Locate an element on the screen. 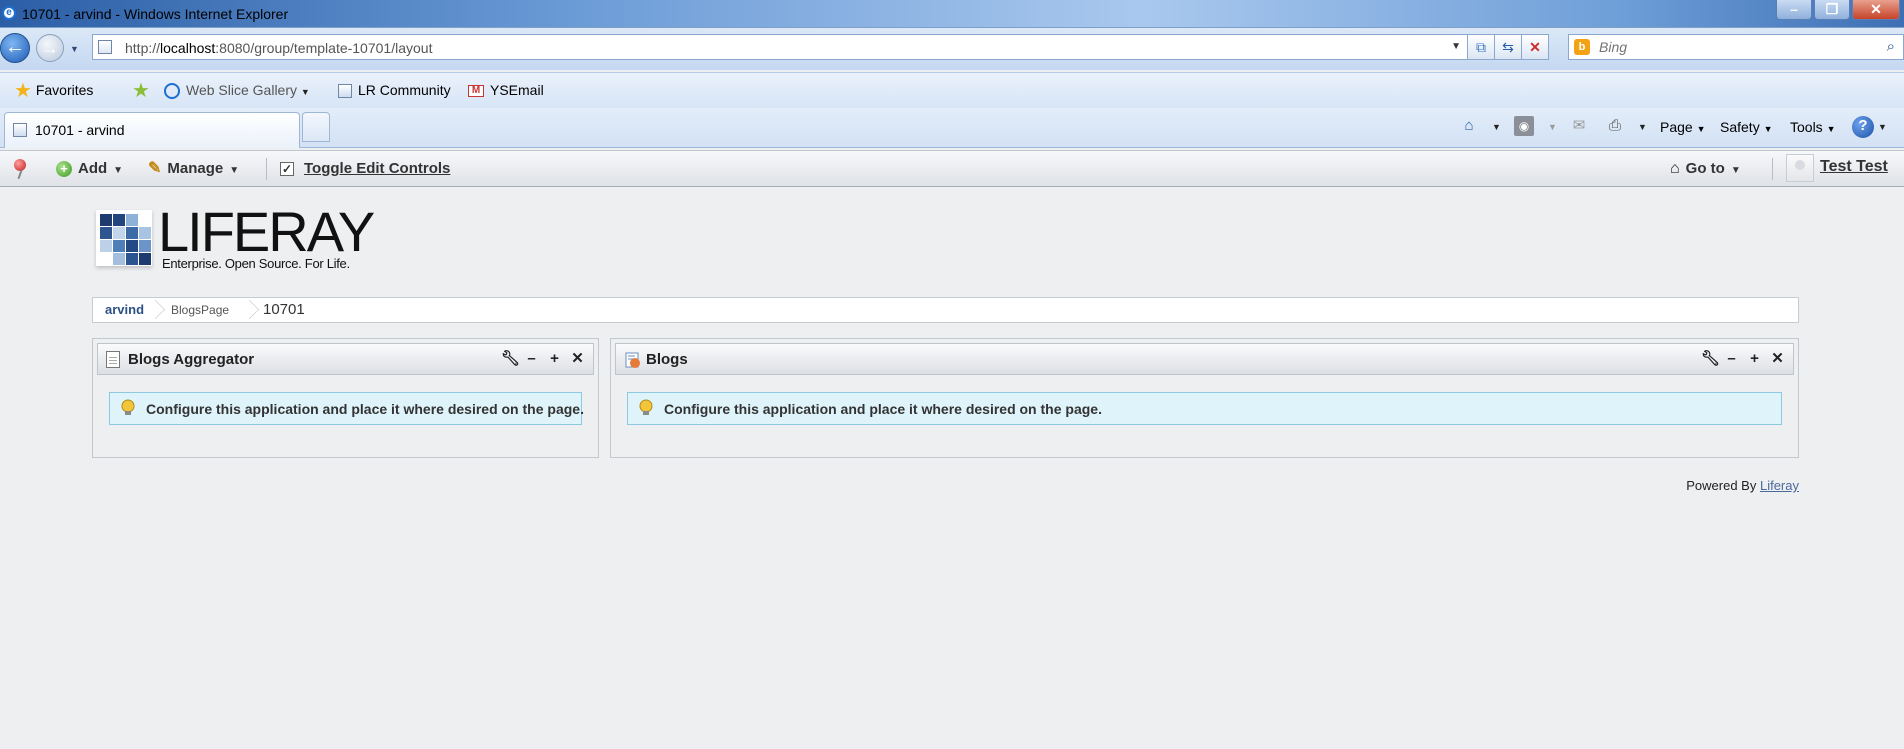 The image size is (1904, 749). safety-menu: Safety ▼ is located at coordinates (1746, 127).